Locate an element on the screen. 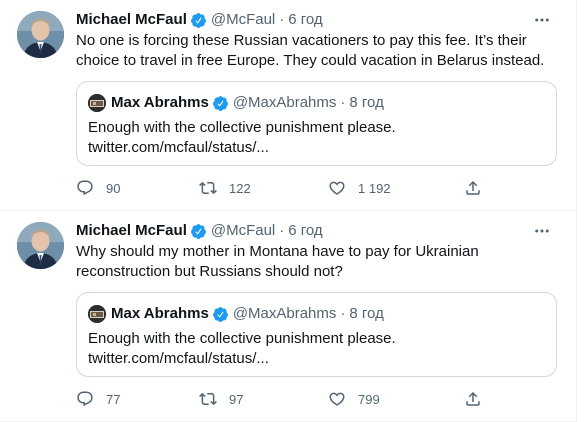  retweet-count: 122 is located at coordinates (240, 188).